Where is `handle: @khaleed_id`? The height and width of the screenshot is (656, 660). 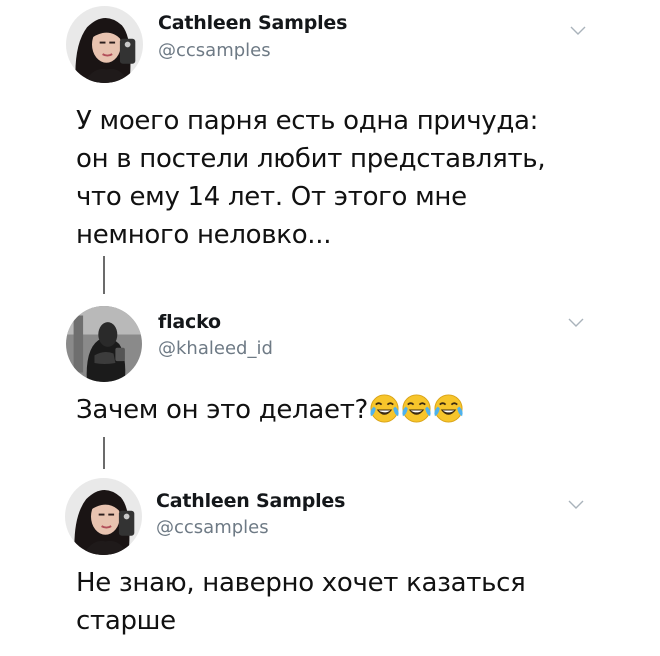
handle: @khaleed_id is located at coordinates (215, 348).